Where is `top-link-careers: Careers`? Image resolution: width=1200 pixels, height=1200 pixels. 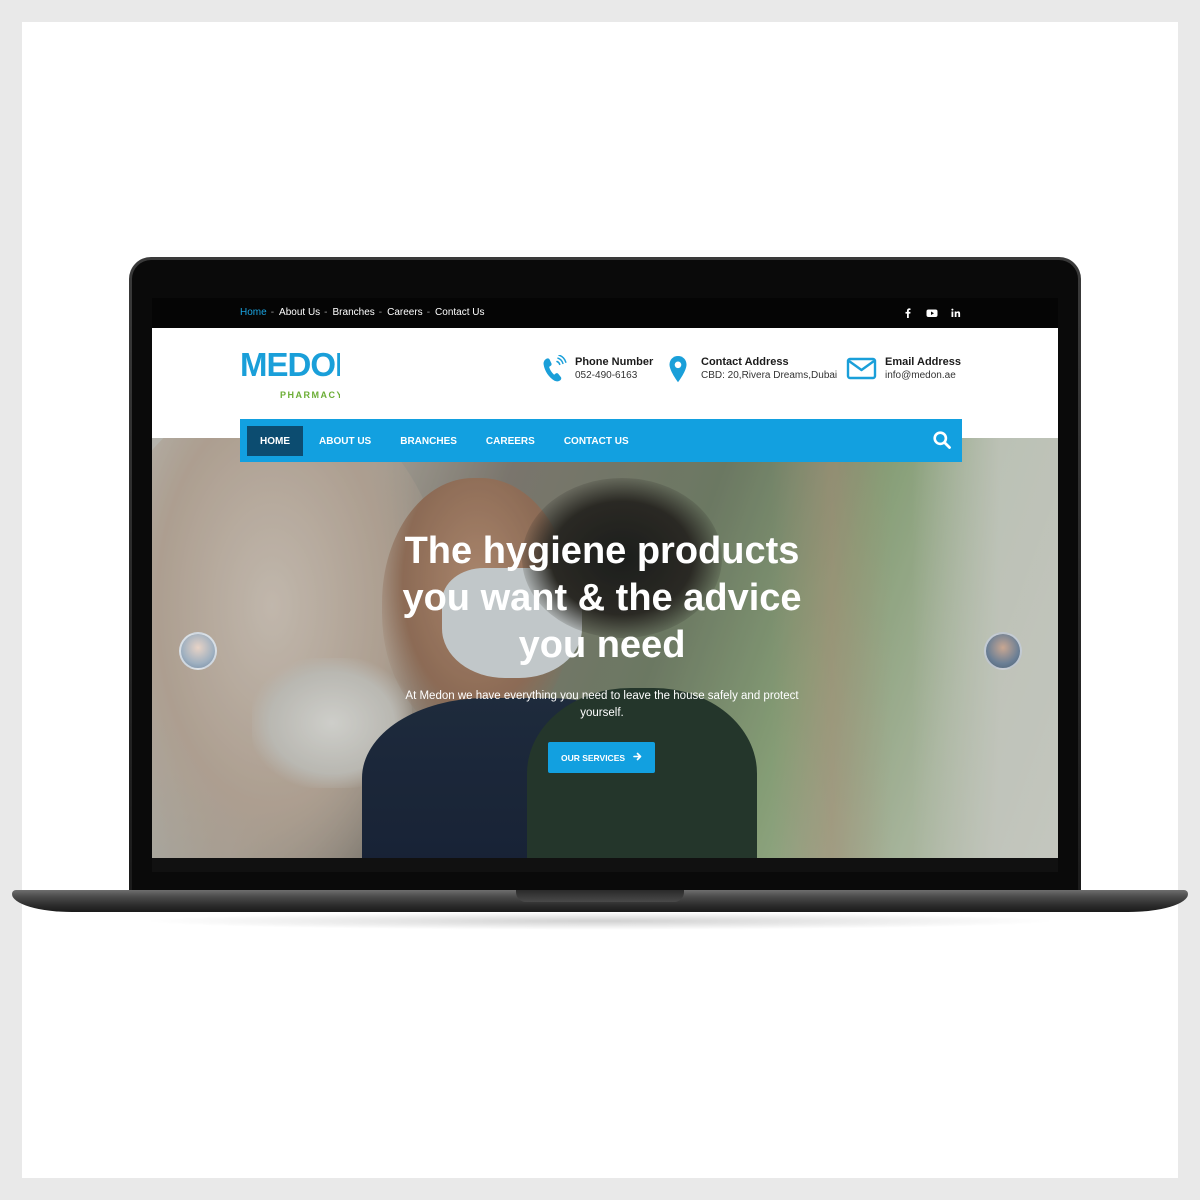 top-link-careers: Careers is located at coordinates (405, 312).